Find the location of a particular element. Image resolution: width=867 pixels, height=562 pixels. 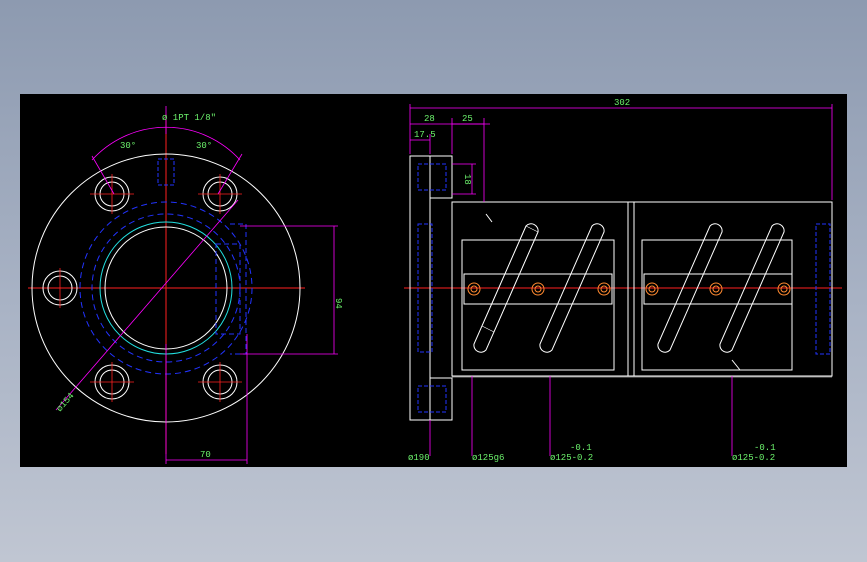

tol-b-label: -0.1 is located at coordinates (765, 448).